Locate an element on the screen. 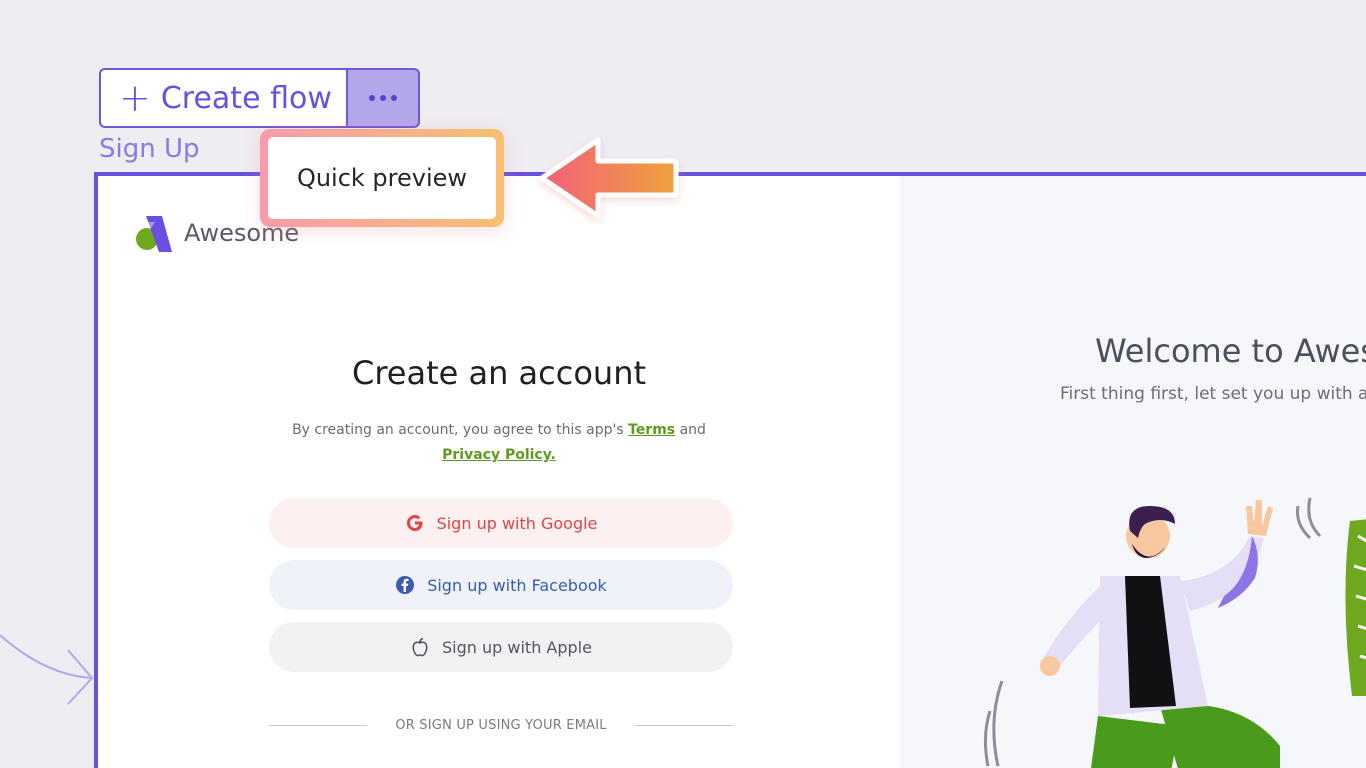  pointer-arrow-icon is located at coordinates (609, 178).